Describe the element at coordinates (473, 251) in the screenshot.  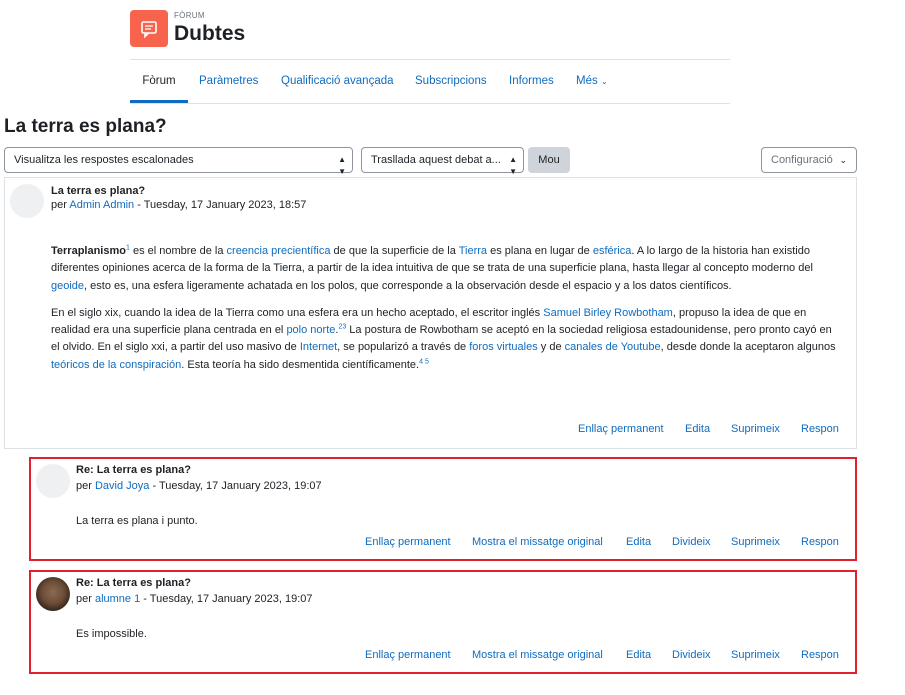
I see `wiki-link: Tierra` at that location.